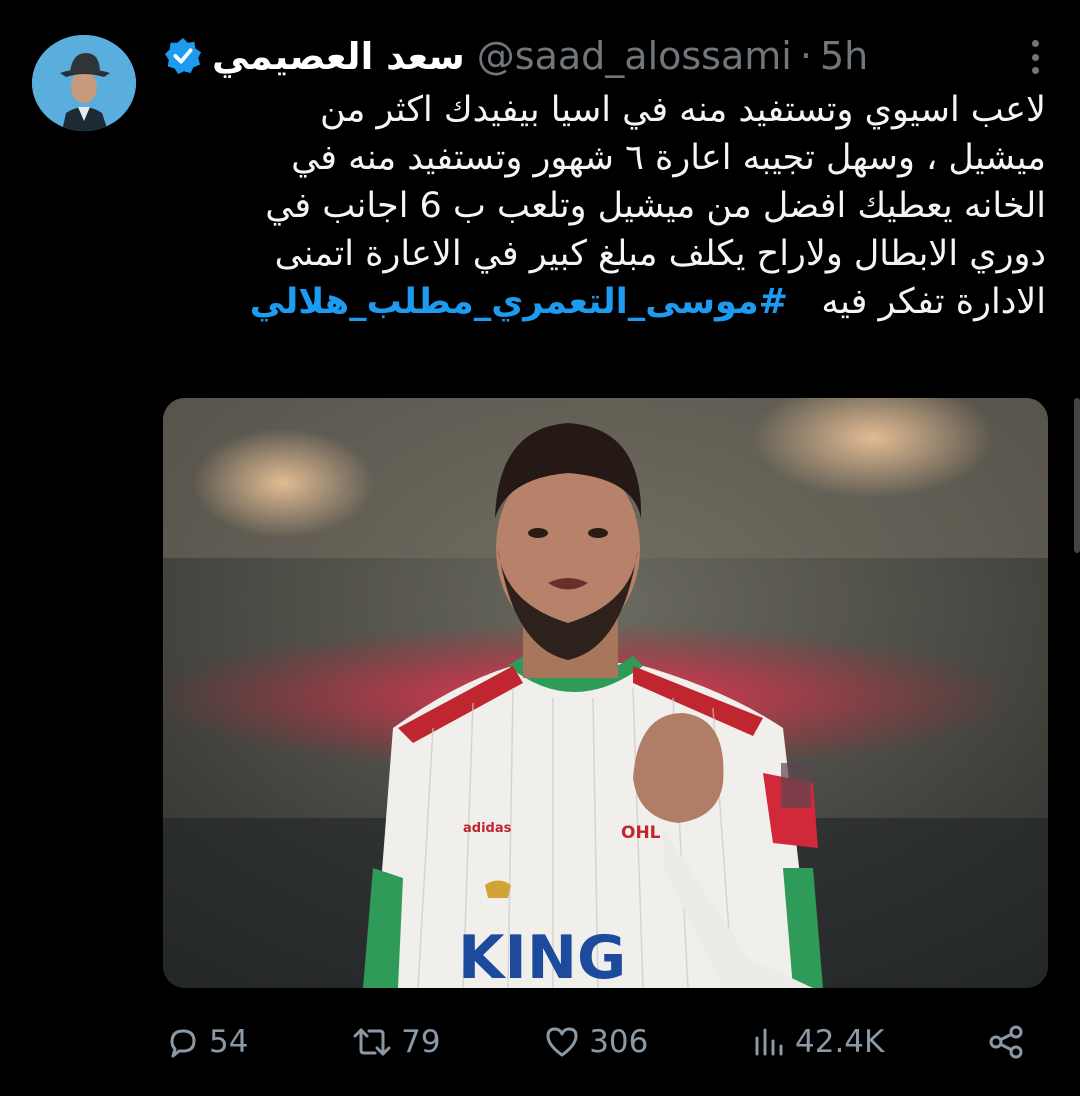 This screenshot has width=1080, height=1096. I want to click on tweet-line: الادارة تفكر فيه, so click(933, 302).